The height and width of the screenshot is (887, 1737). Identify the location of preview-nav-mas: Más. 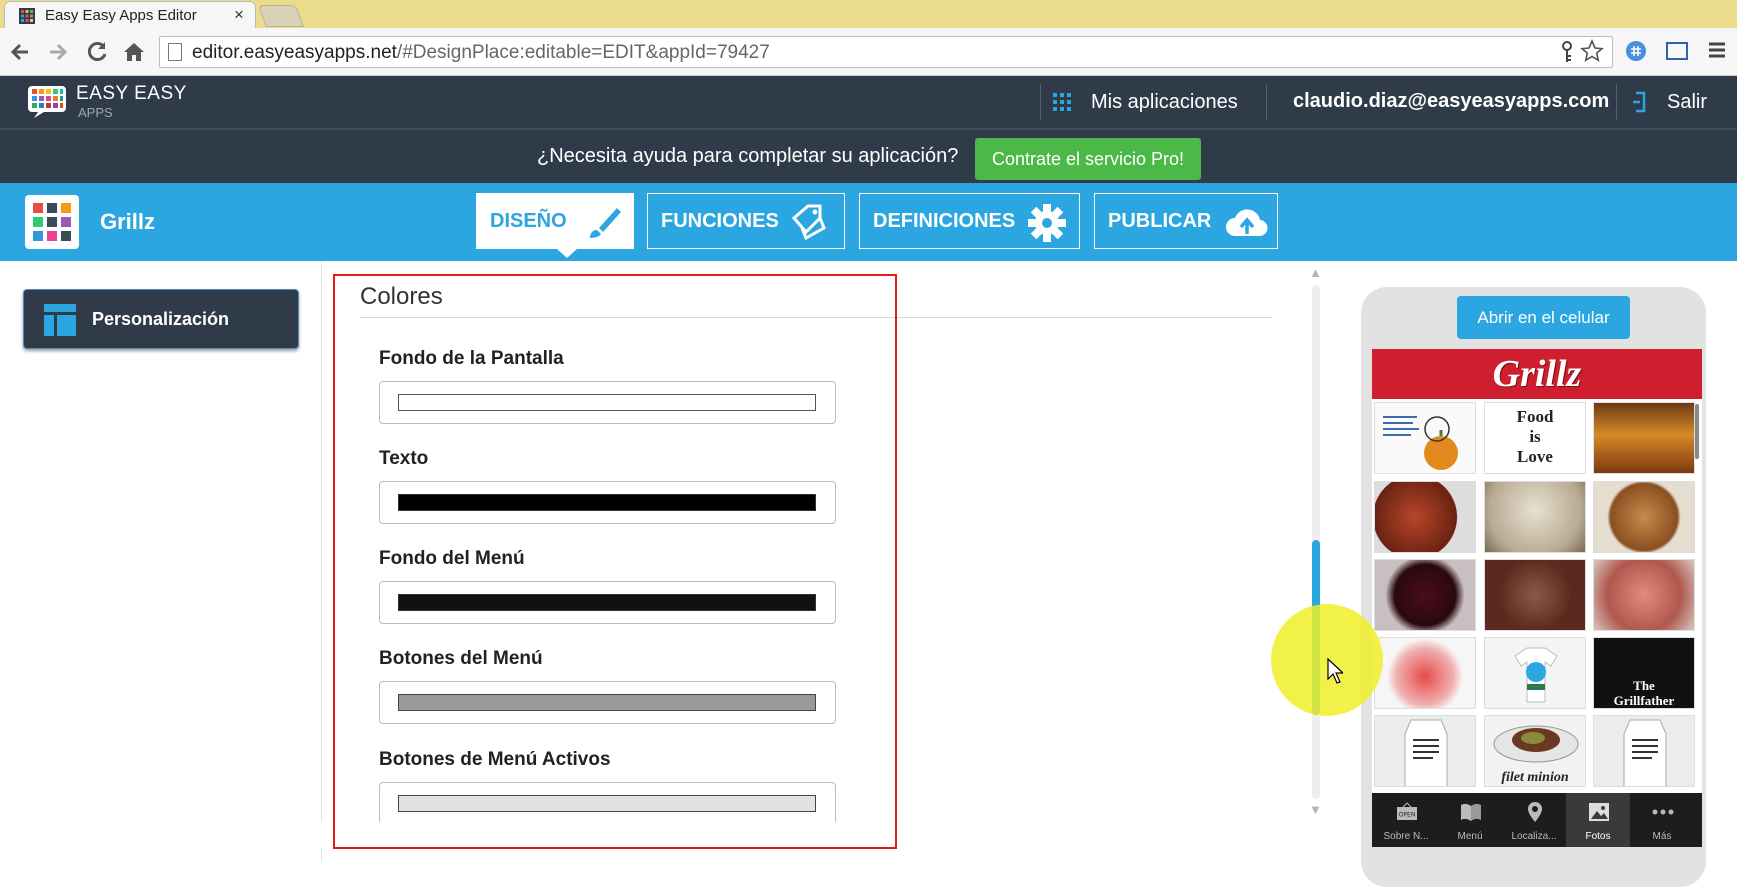
(1662, 820).